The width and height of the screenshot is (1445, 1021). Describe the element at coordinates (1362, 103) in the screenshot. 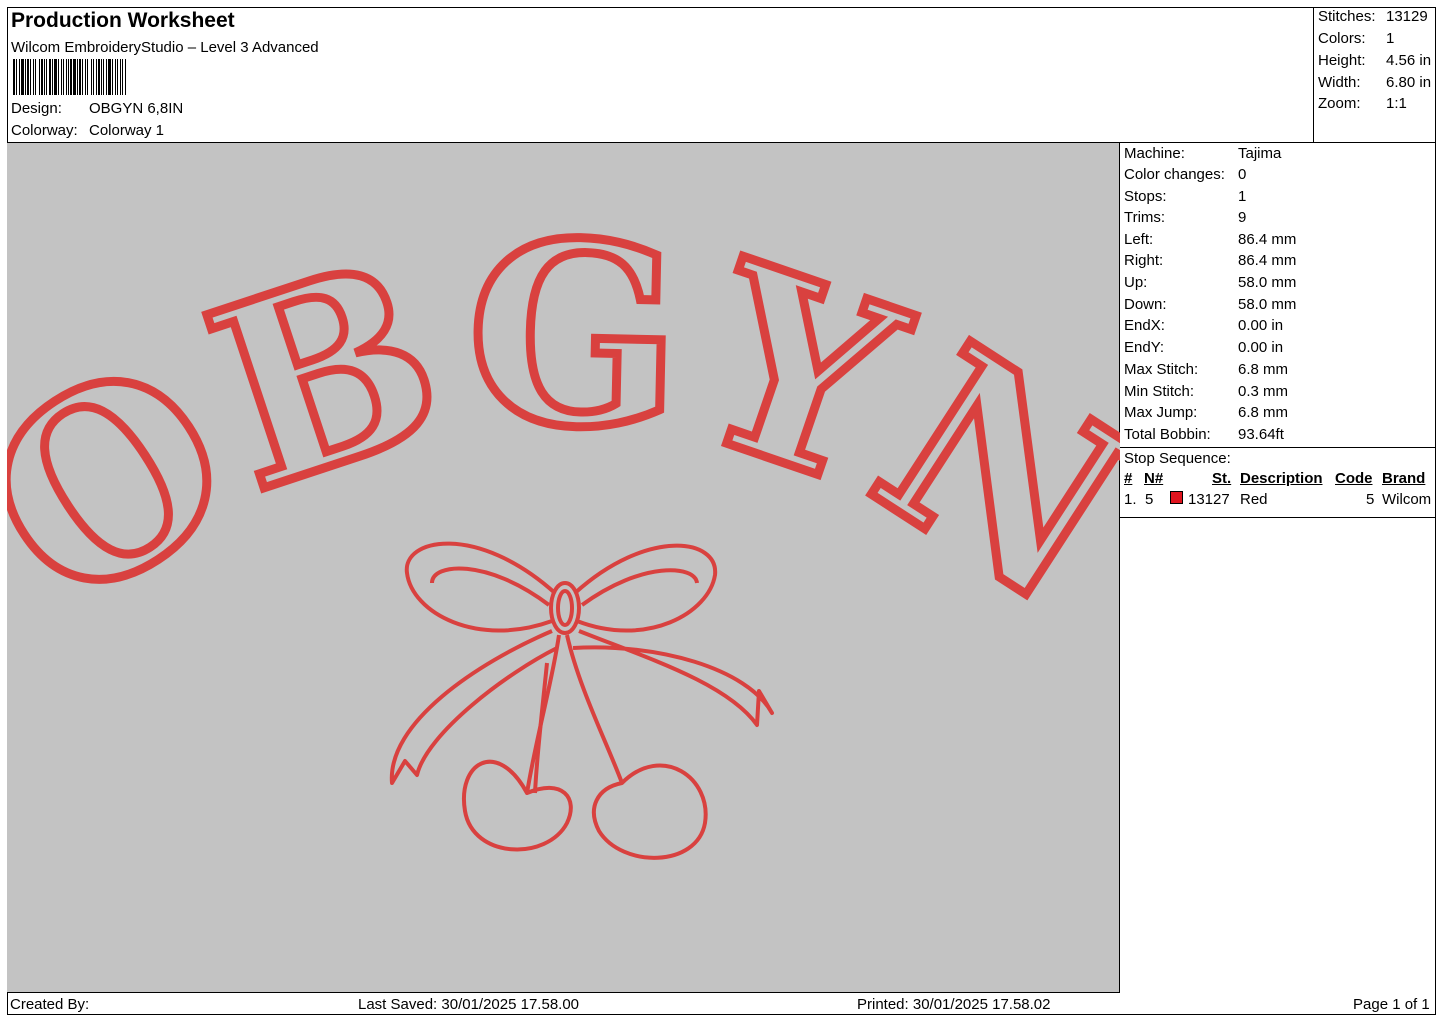

I see `summary-row: Zoom: 1:1` at that location.